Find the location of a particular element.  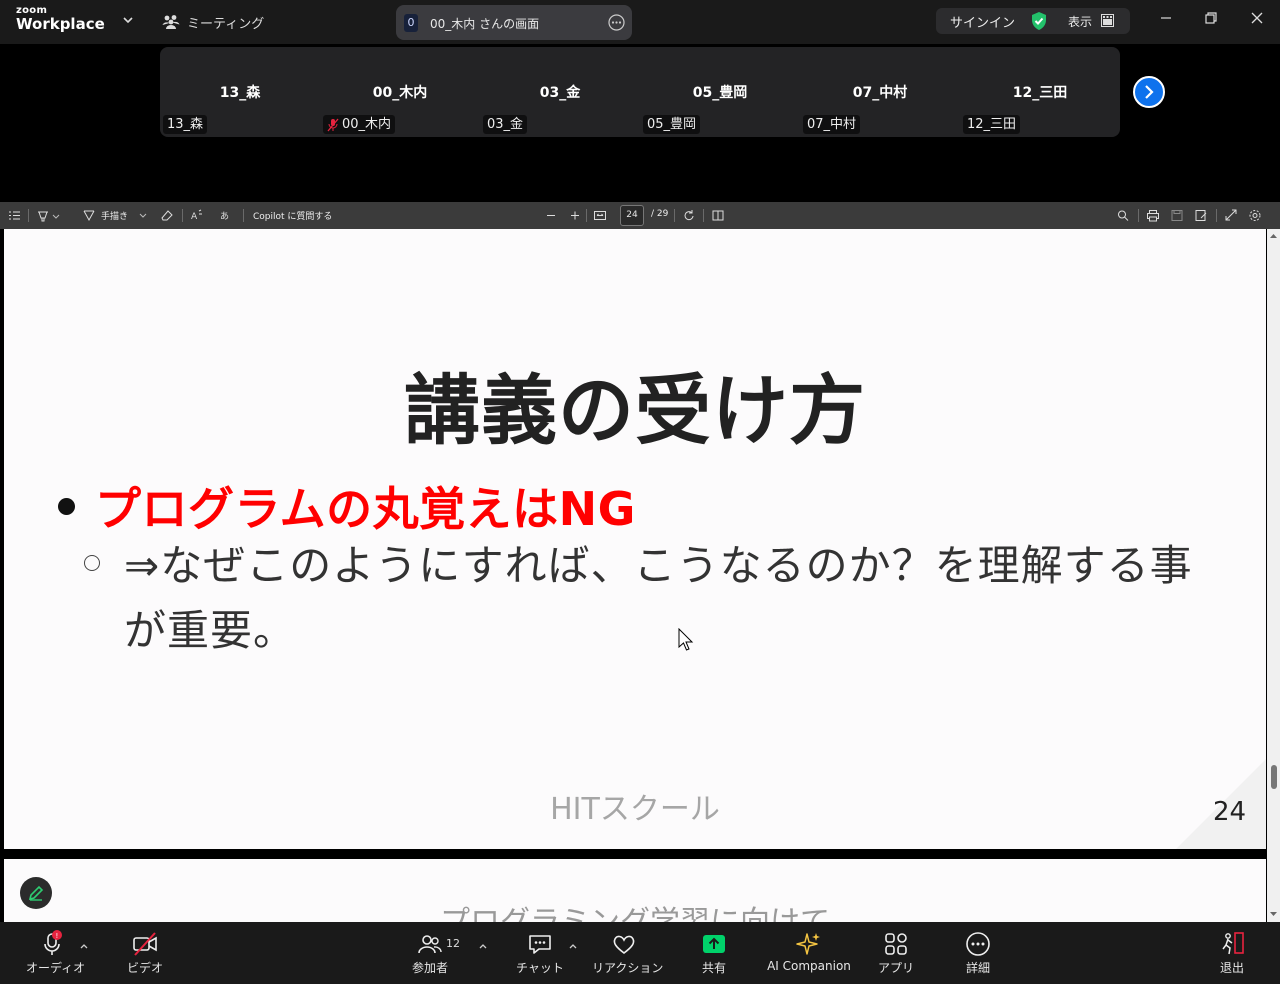

muted-mic-icon is located at coordinates (333, 124).